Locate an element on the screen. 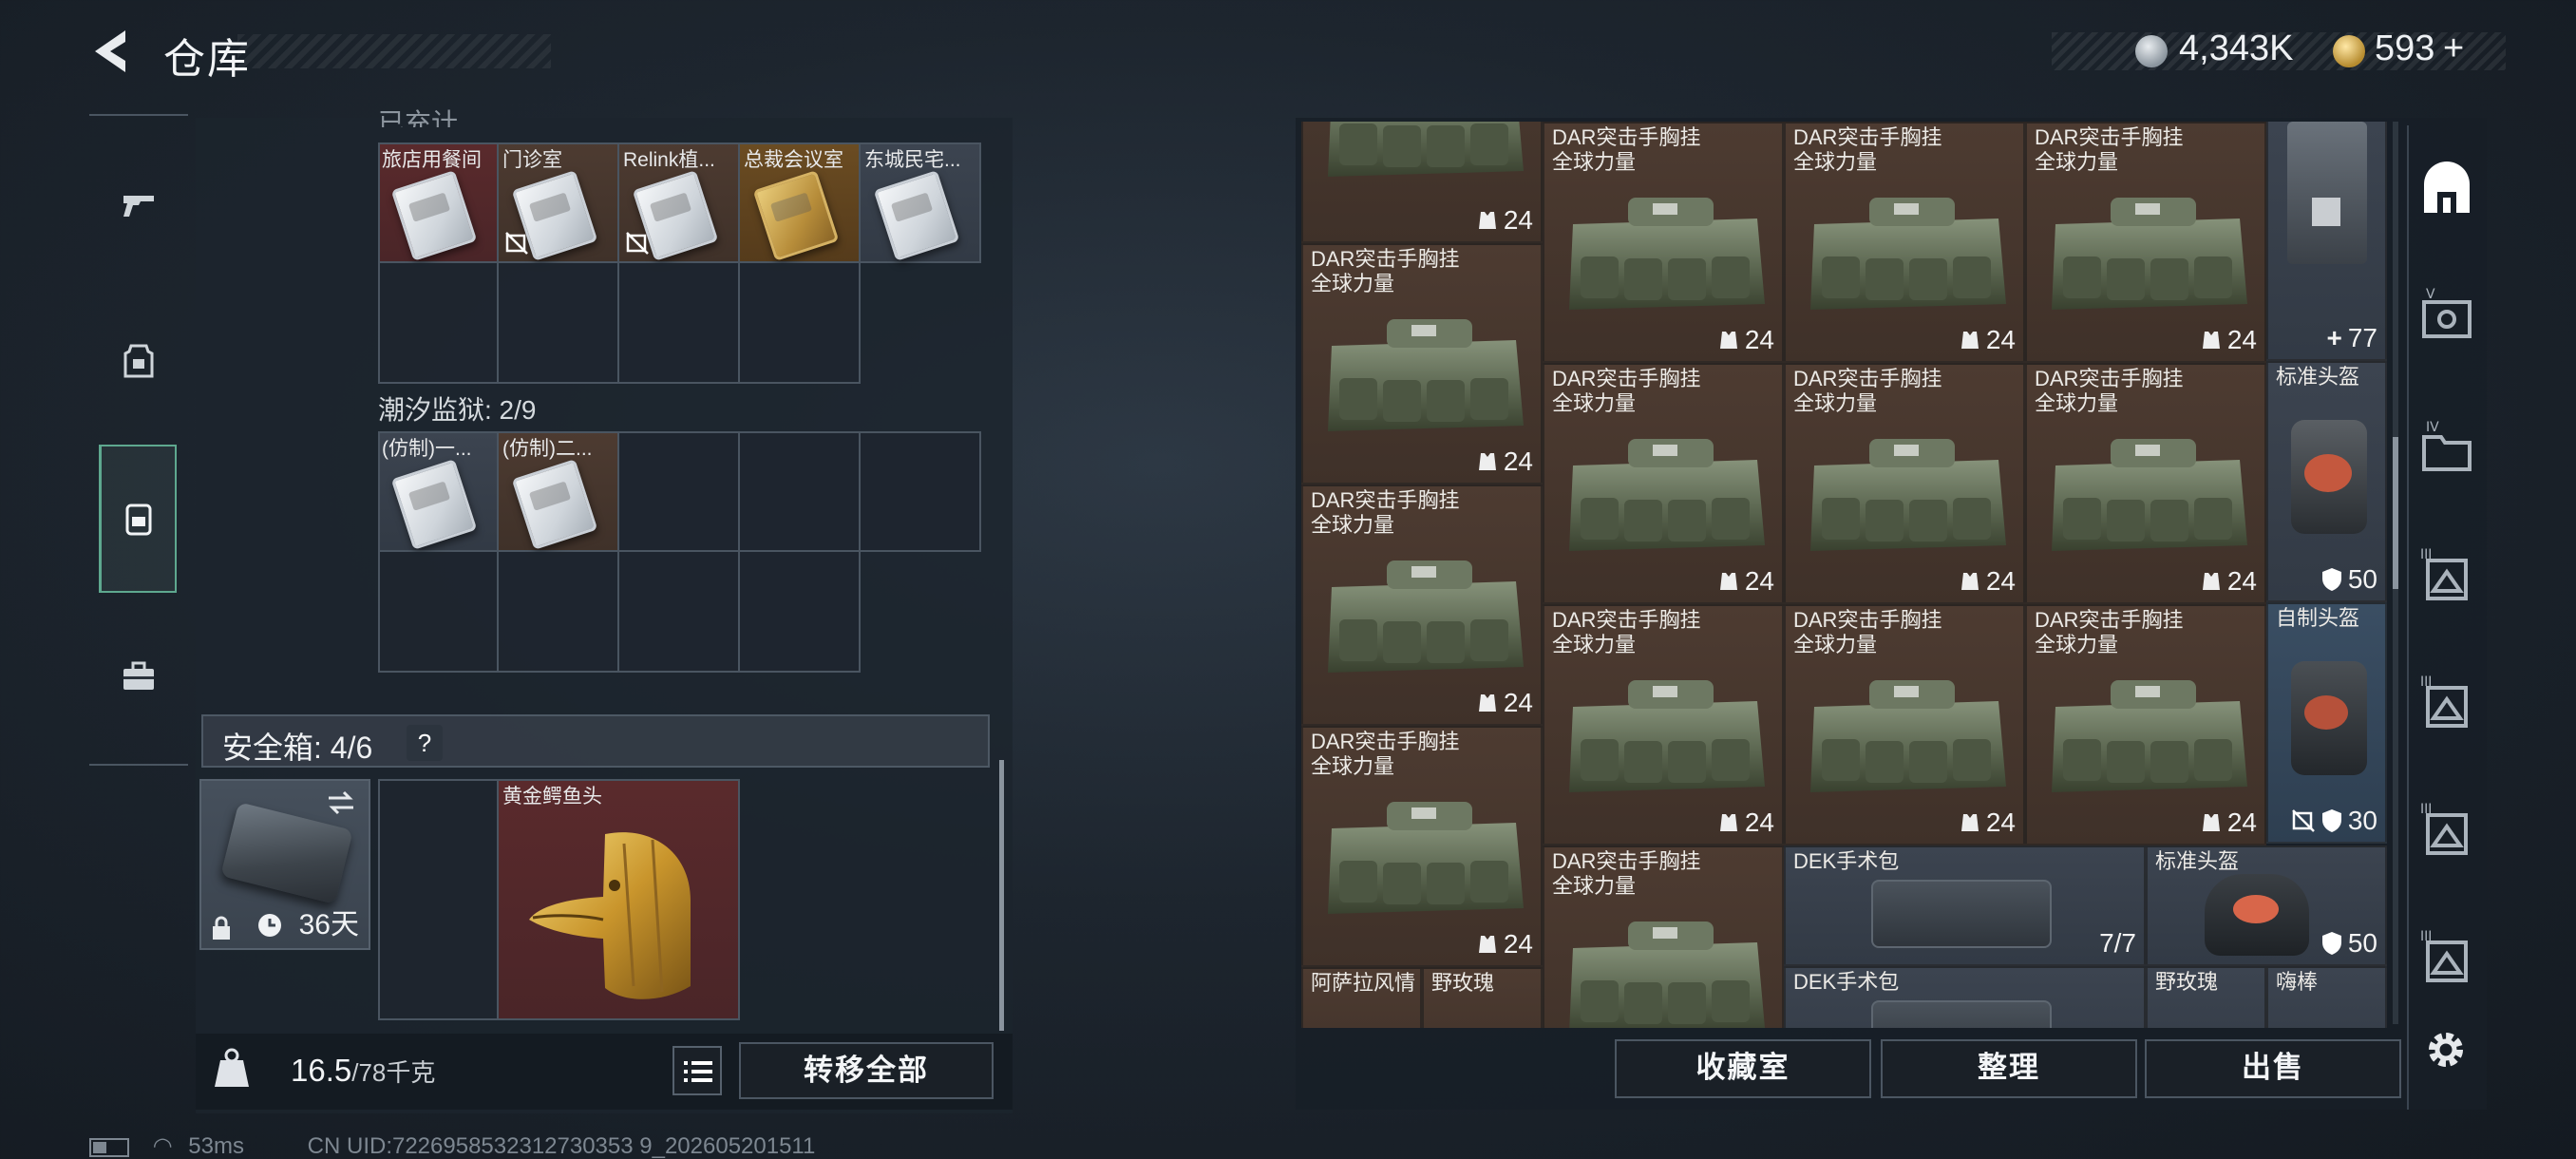  surgical-kit-item: DEK手术包 is located at coordinates (1965, 997).